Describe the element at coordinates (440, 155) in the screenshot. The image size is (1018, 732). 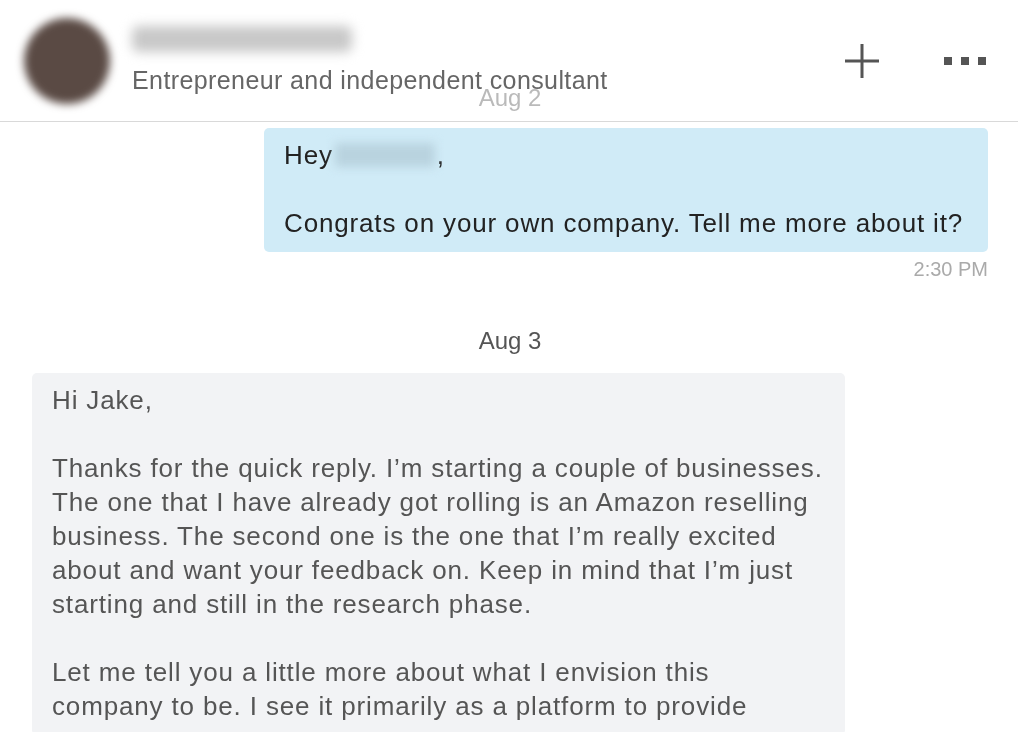
I see `greeting-punctuation: ,` at that location.